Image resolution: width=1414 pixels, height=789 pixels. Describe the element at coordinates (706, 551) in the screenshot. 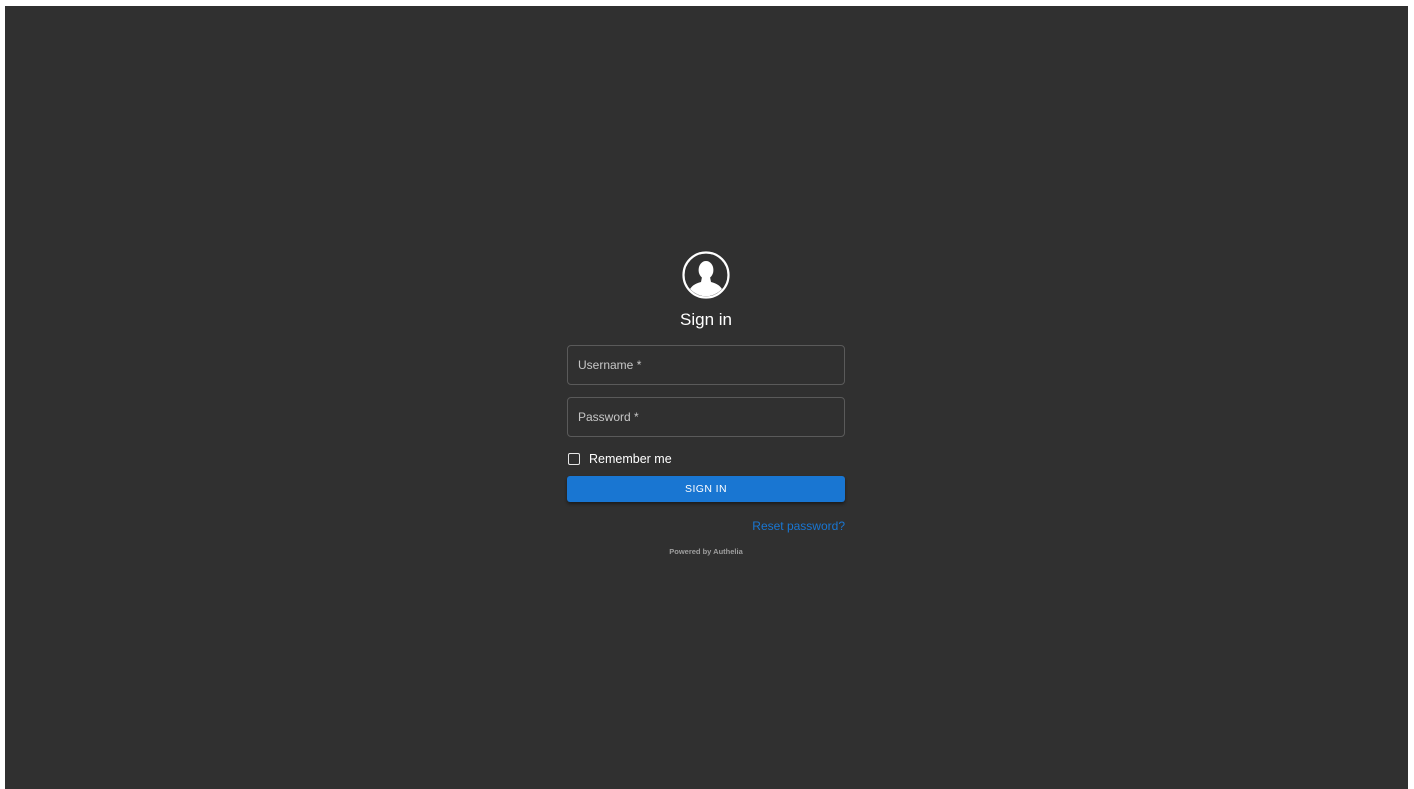

I see `powered-by-text: Powered by Authelia` at that location.